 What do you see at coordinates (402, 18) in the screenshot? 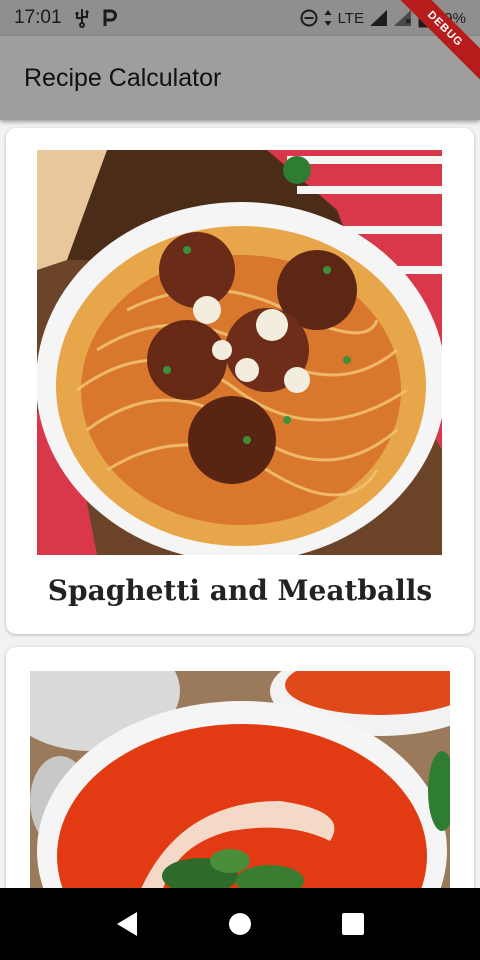
I see `signal-secondary-icon` at bounding box center [402, 18].